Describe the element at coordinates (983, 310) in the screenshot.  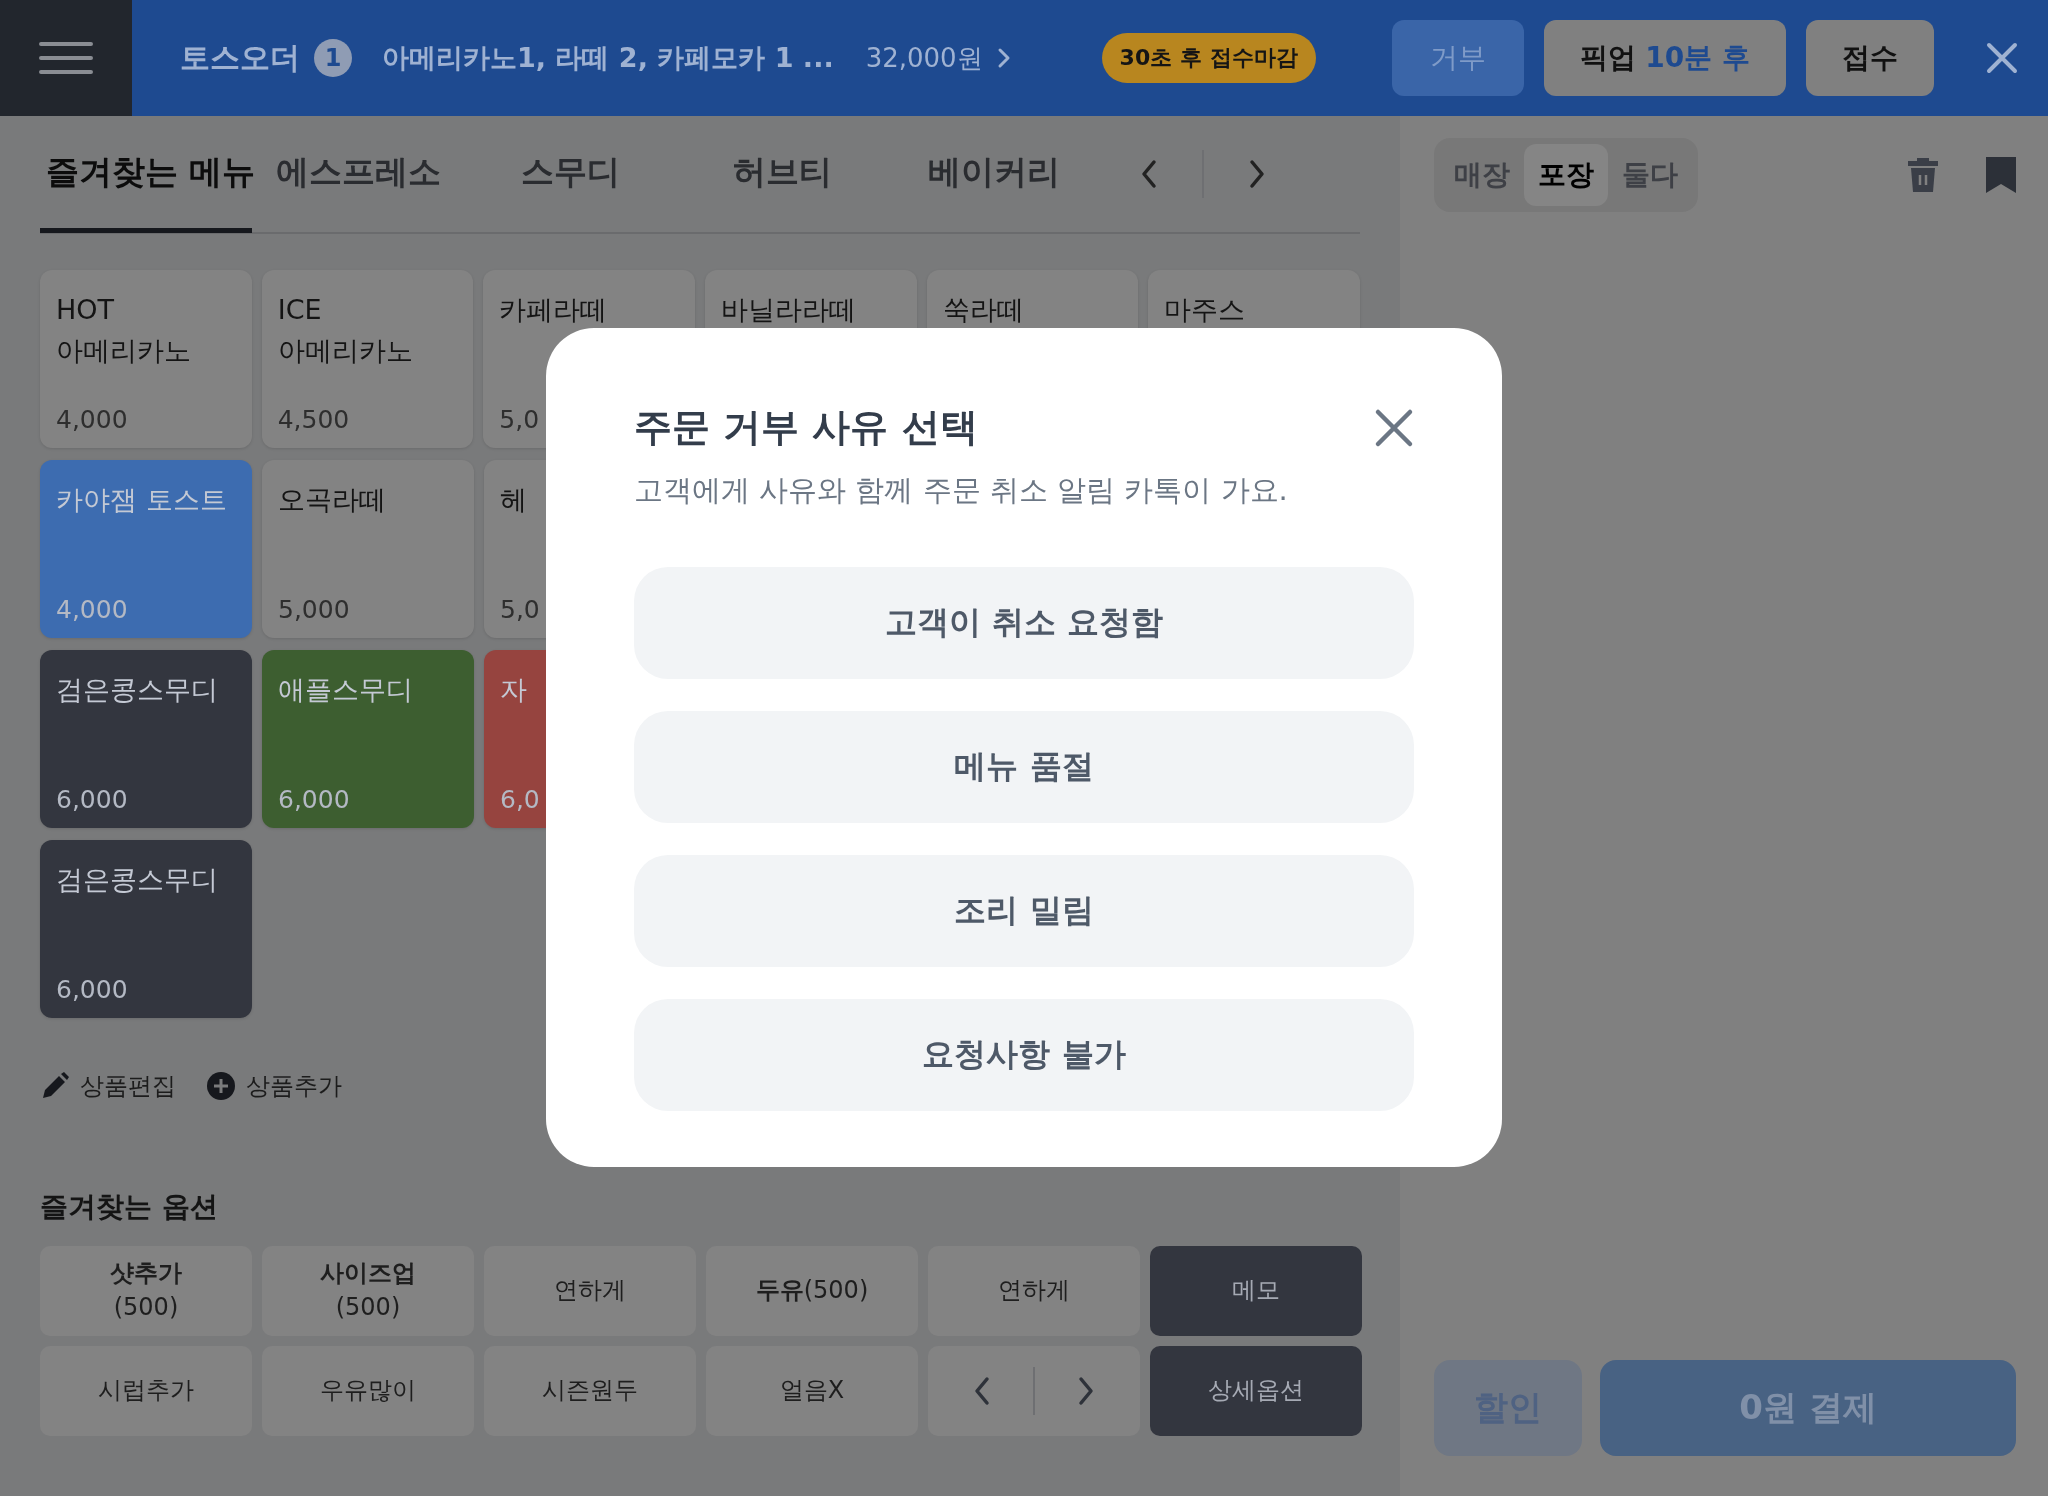
I see `menu-name: 쑥라떼` at that location.